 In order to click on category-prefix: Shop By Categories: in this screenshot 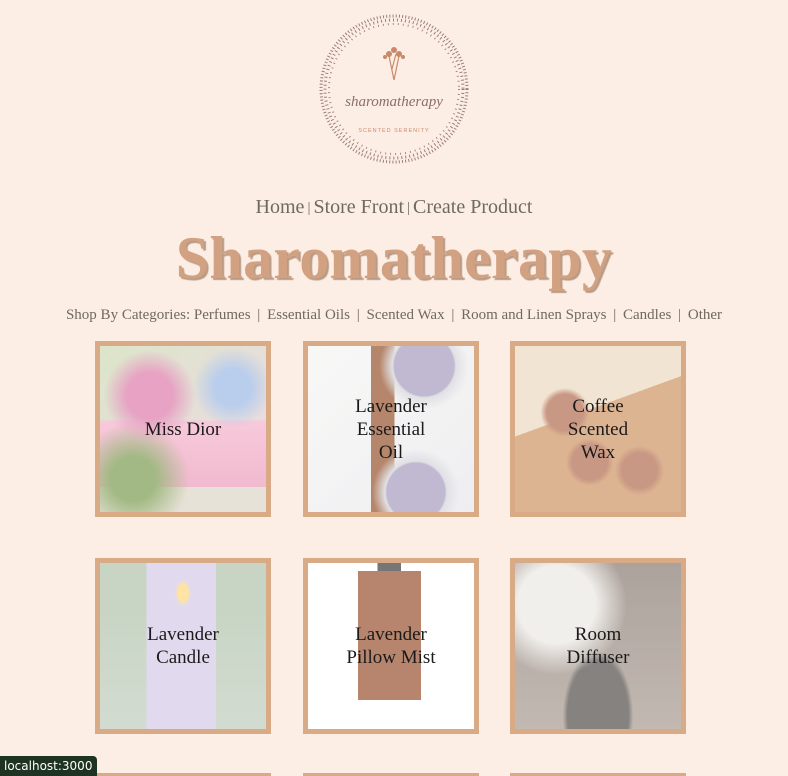, I will do `click(128, 315)`.